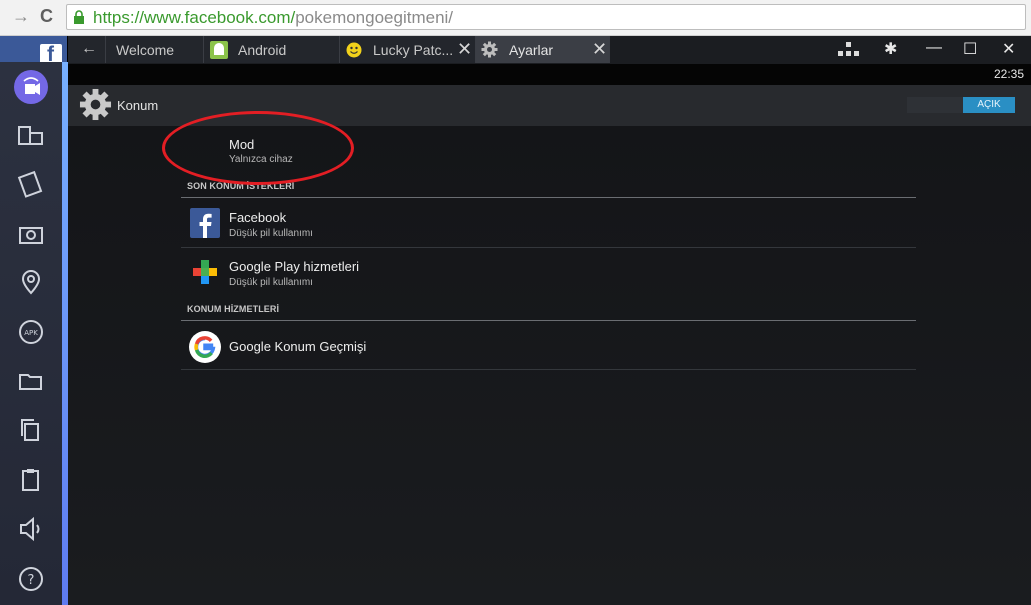 The height and width of the screenshot is (605, 1031). I want to click on apk-install-icon: APK, so click(31, 332).